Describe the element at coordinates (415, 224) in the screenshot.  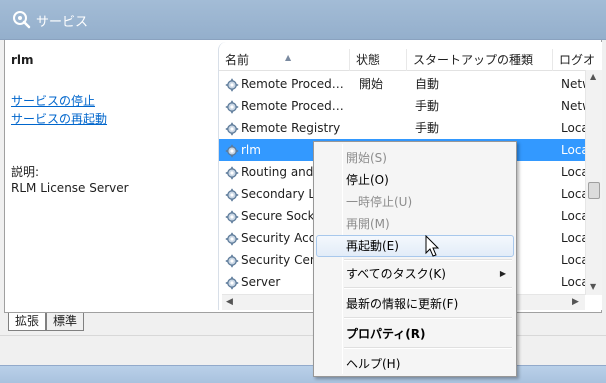
I see `menu-item-resume: 再開(M)` at that location.